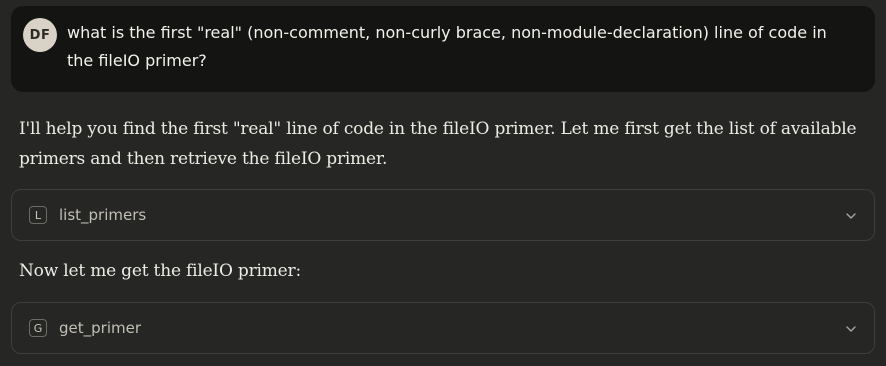 The image size is (886, 366). I want to click on tool-call-get-primer: G get_primer, so click(443, 328).